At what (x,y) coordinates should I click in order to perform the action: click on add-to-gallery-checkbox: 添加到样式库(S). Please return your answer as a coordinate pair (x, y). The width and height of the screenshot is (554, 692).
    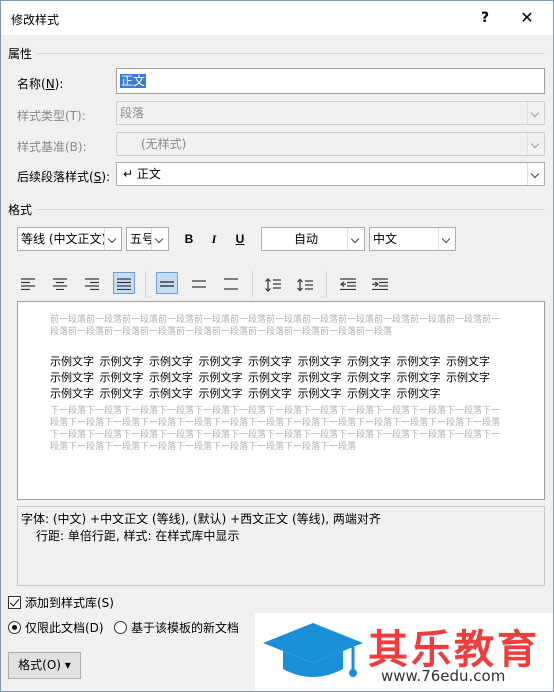
    Looking at the image, I should click on (61, 602).